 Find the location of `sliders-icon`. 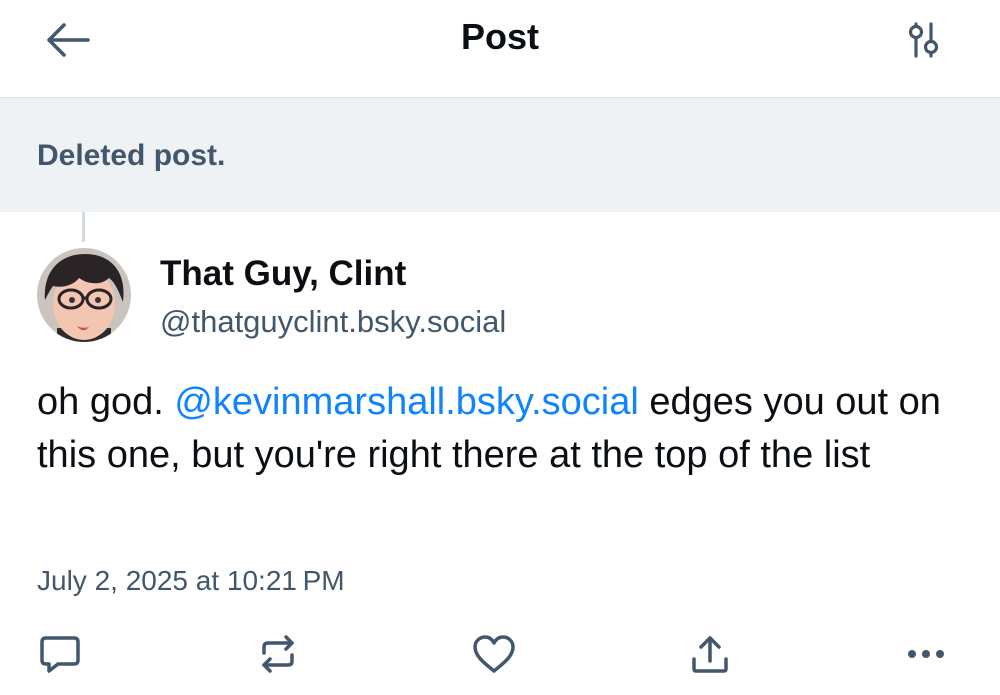

sliders-icon is located at coordinates (923, 40).